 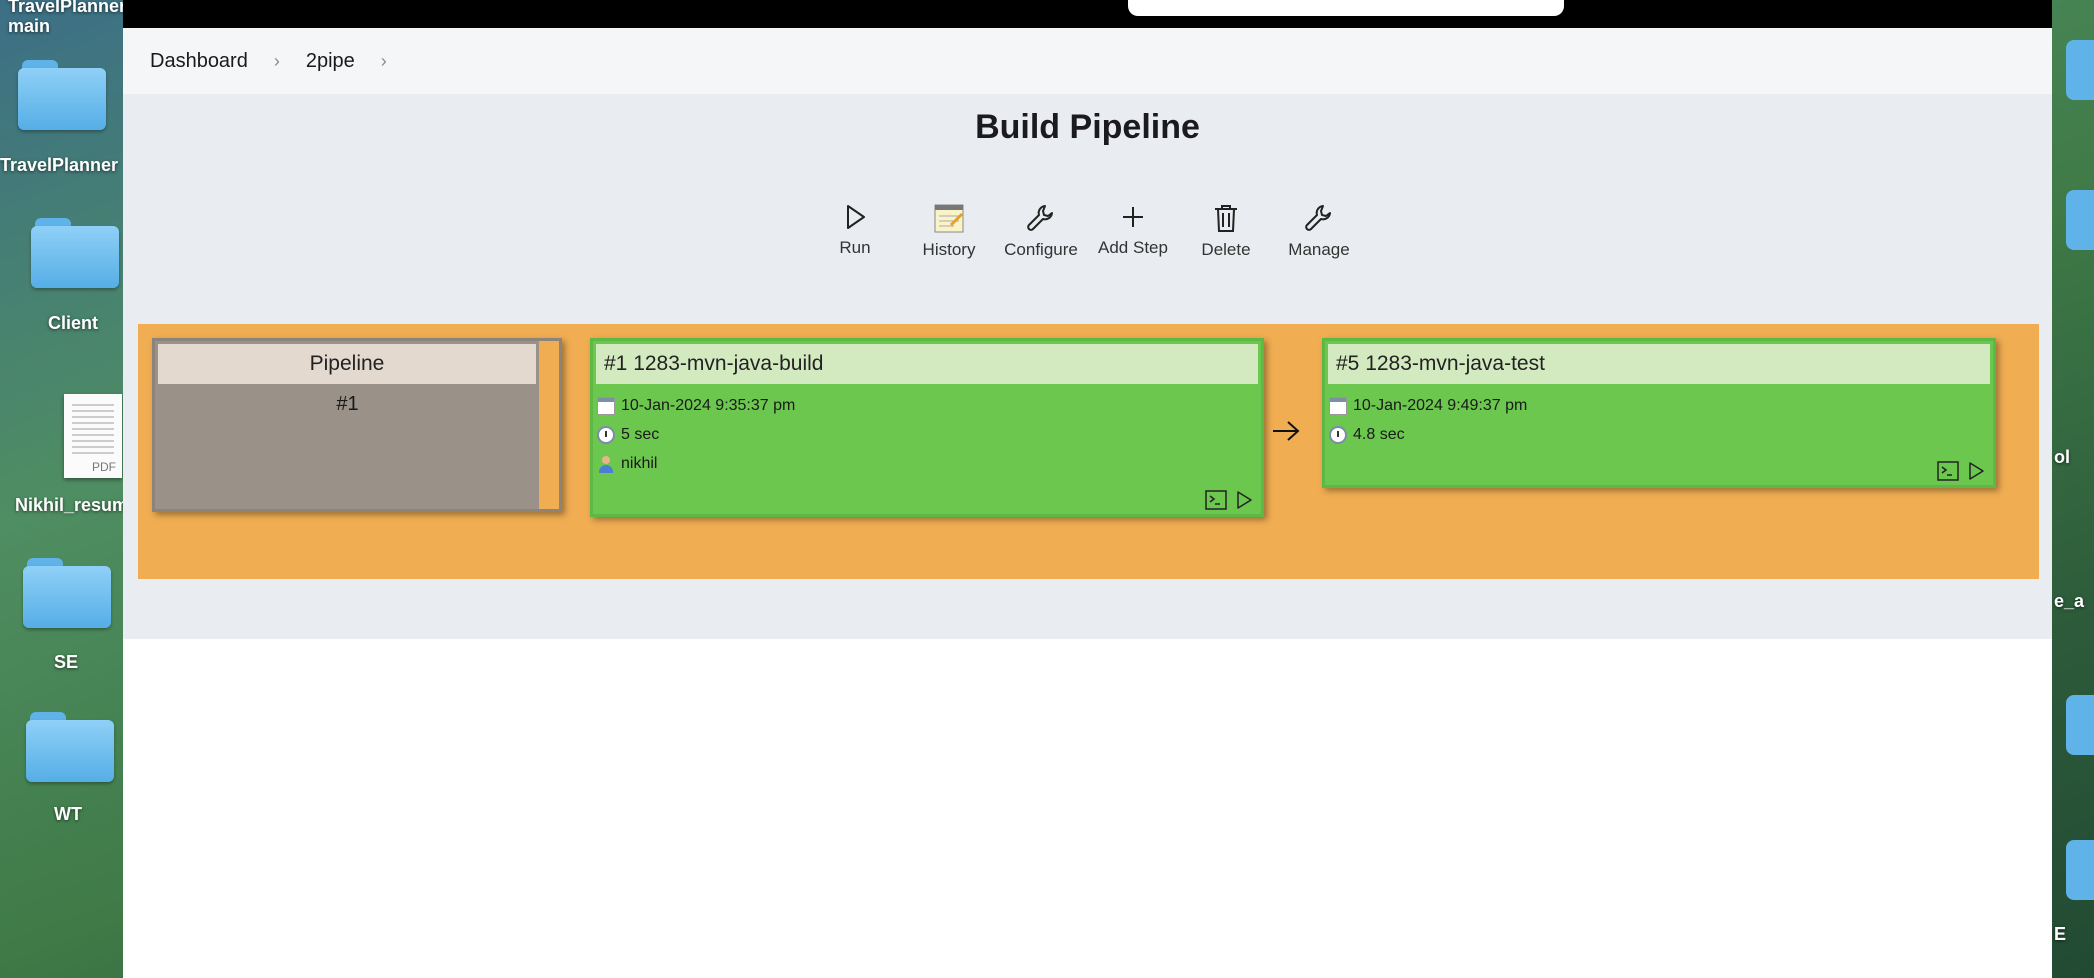 I want to click on test-date: 10-Jan-2024 9:49:37 pm, so click(x=1428, y=406).